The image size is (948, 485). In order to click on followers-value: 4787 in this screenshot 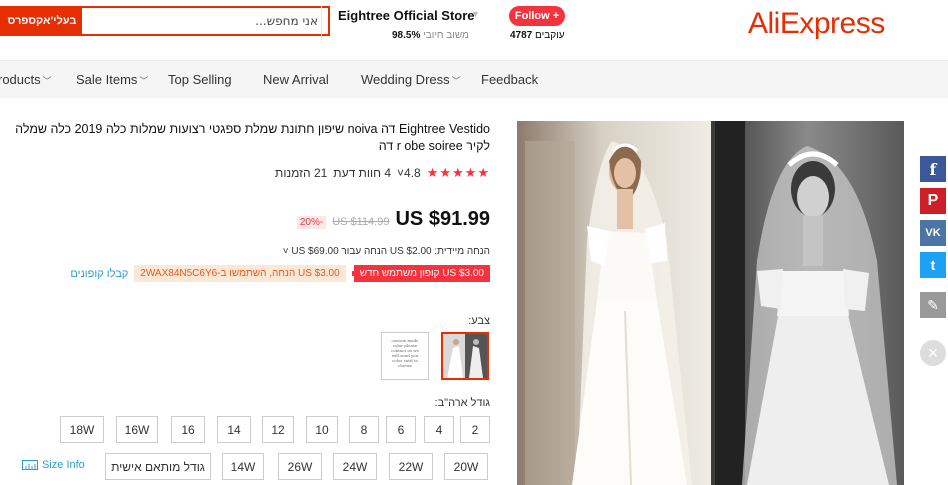, I will do `click(521, 35)`.